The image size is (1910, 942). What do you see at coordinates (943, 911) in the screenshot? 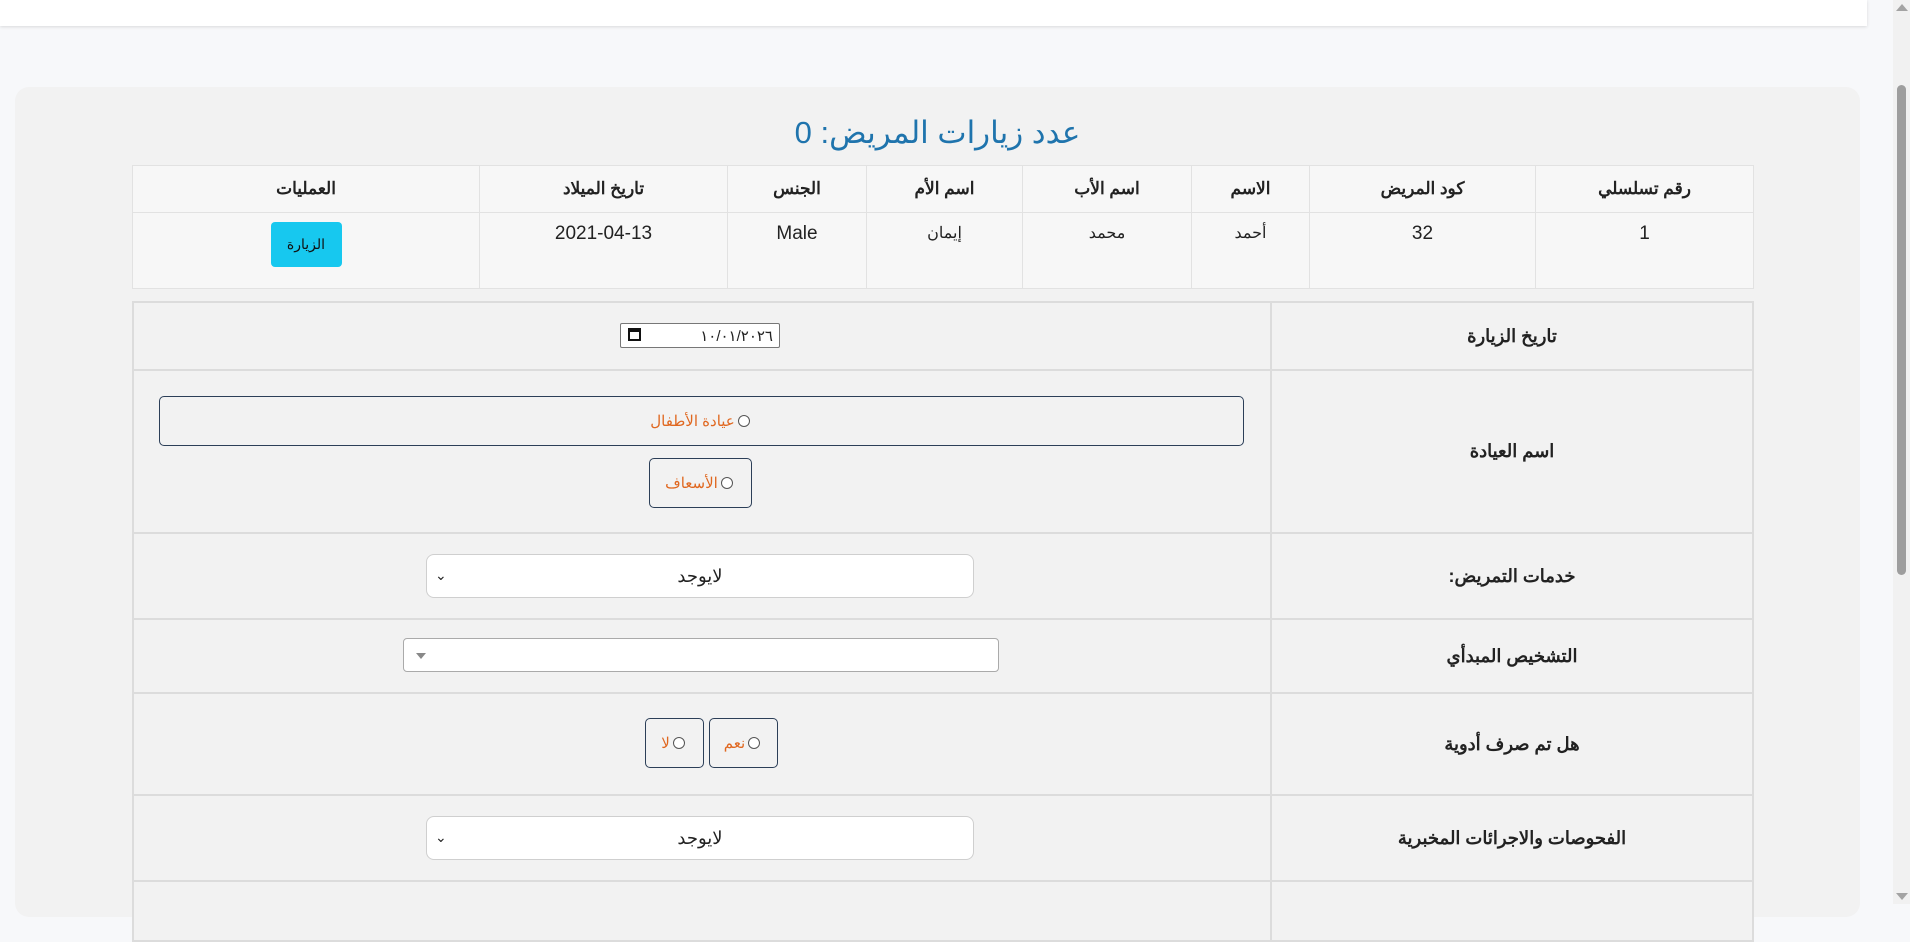
I see `row-next` at bounding box center [943, 911].